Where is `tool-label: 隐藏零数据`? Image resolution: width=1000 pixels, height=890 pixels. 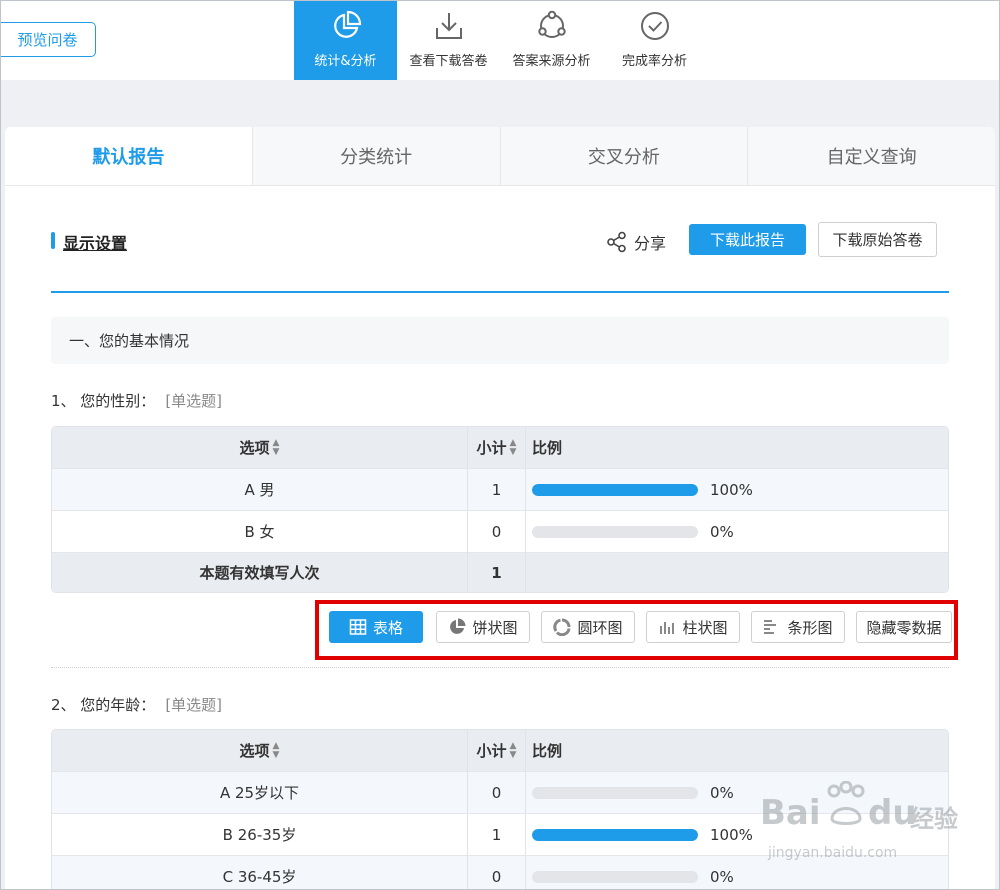 tool-label: 隐藏零数据 is located at coordinates (904, 627).